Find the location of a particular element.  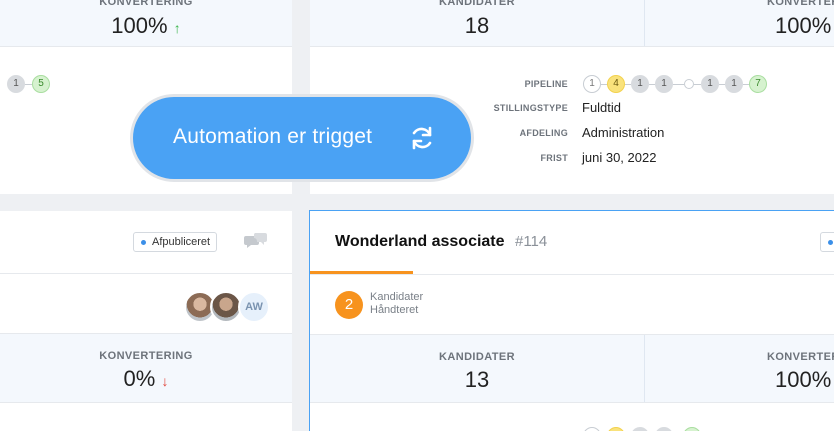

metric-value: 100% ↑ is located at coordinates (146, 25).